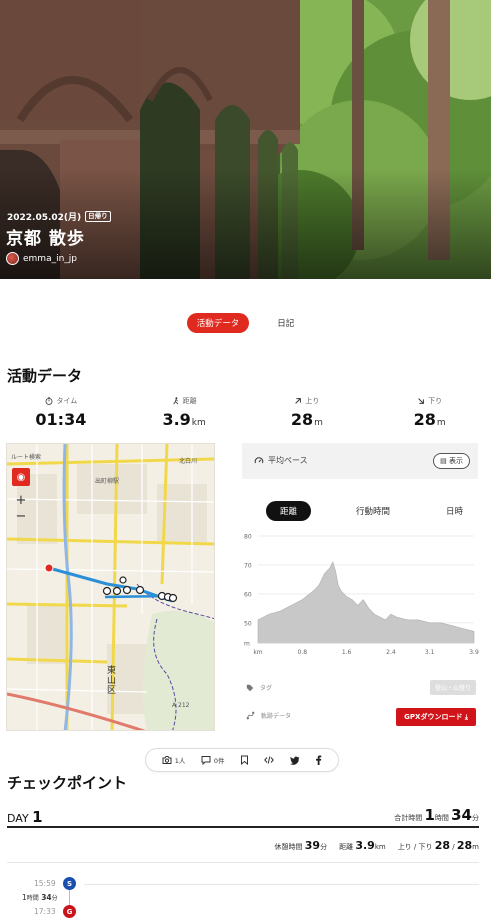 This screenshot has width=491, height=922. What do you see at coordinates (44, 218) in the screenshot?
I see `date-text: 2022.05.02(月)` at bounding box center [44, 218].